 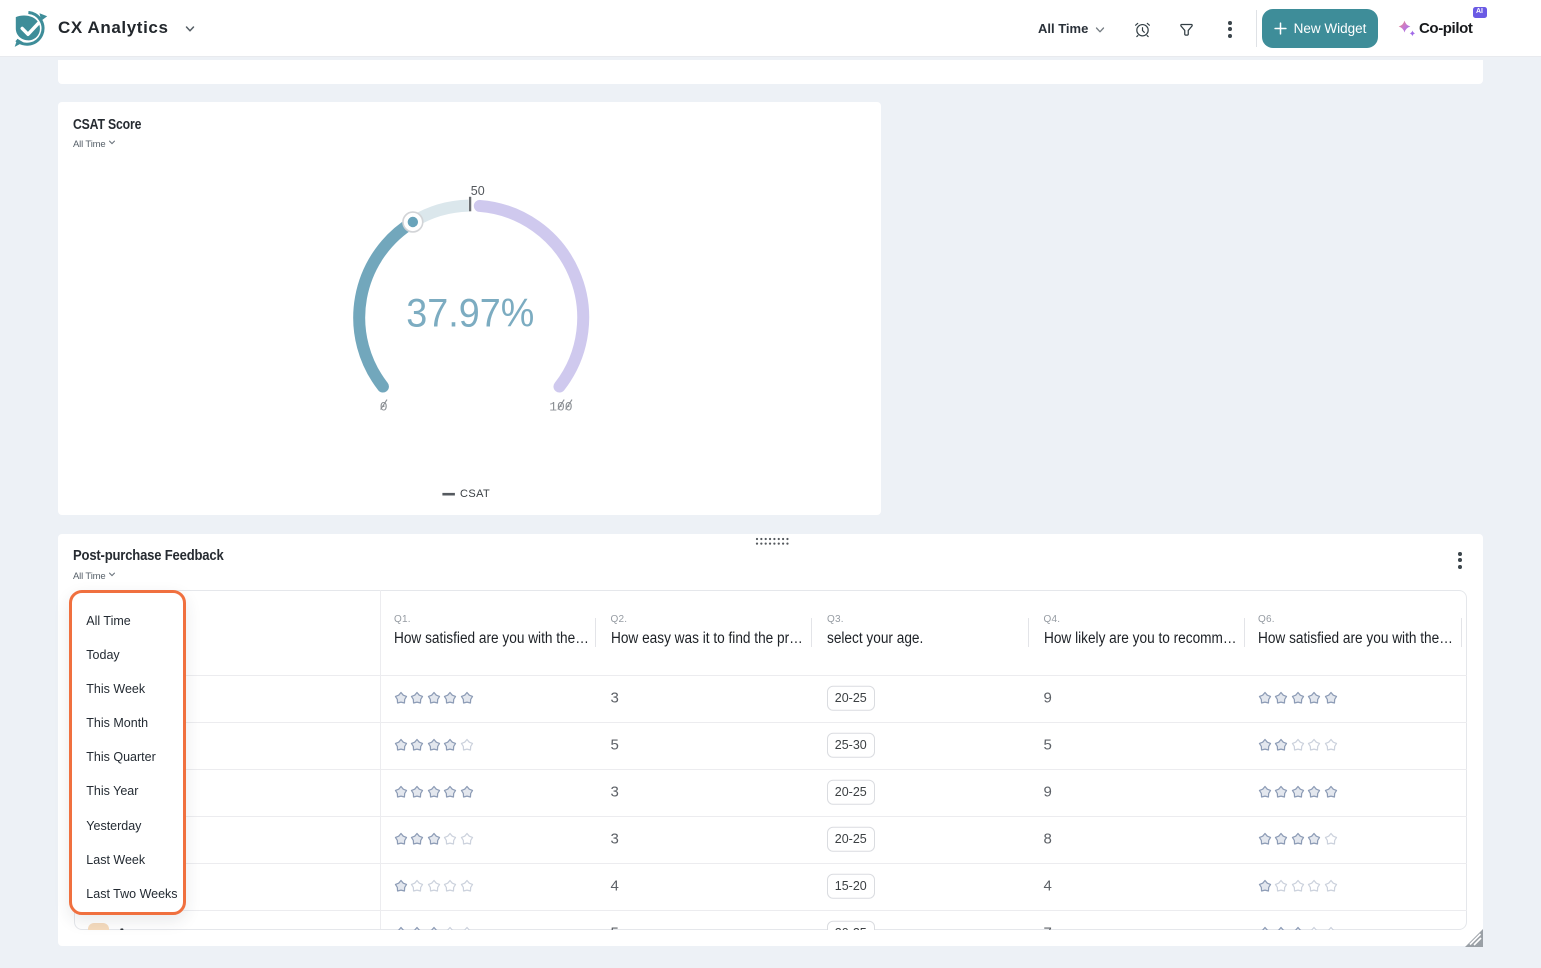 What do you see at coordinates (478, 191) in the screenshot?
I see `svg-text: 50` at bounding box center [478, 191].